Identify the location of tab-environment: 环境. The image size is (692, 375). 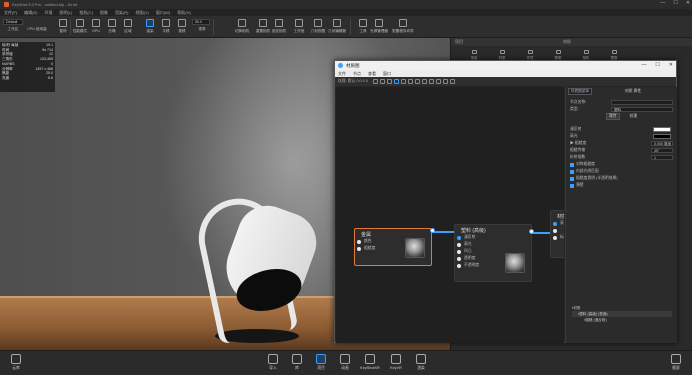
(530, 55).